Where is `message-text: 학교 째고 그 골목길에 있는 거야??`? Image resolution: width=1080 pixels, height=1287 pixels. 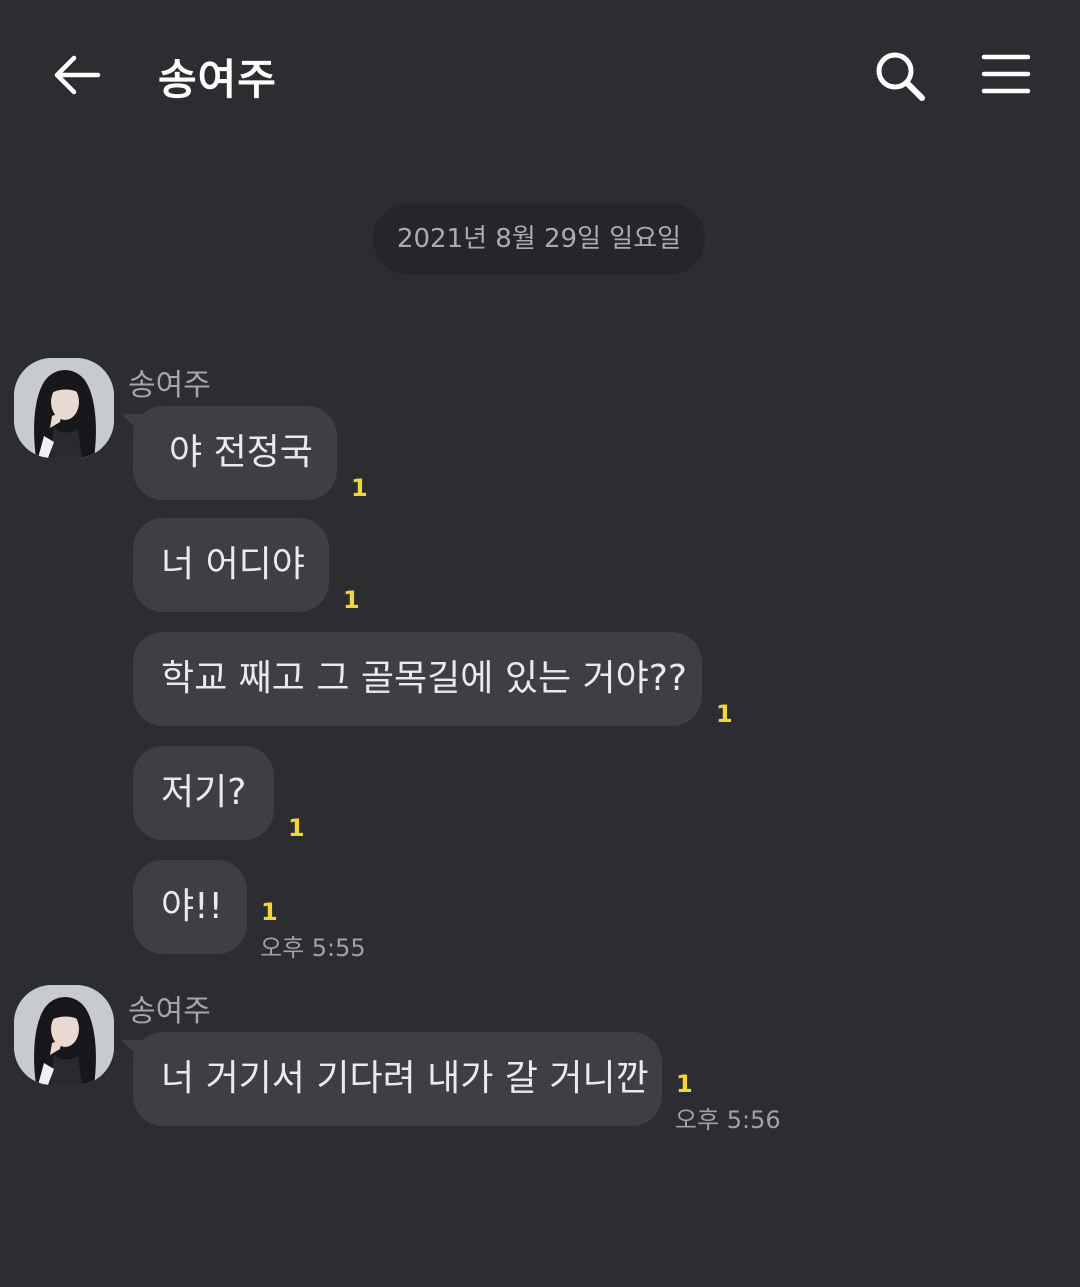 message-text: 학교 째고 그 골목길에 있는 거야?? is located at coordinates (424, 678).